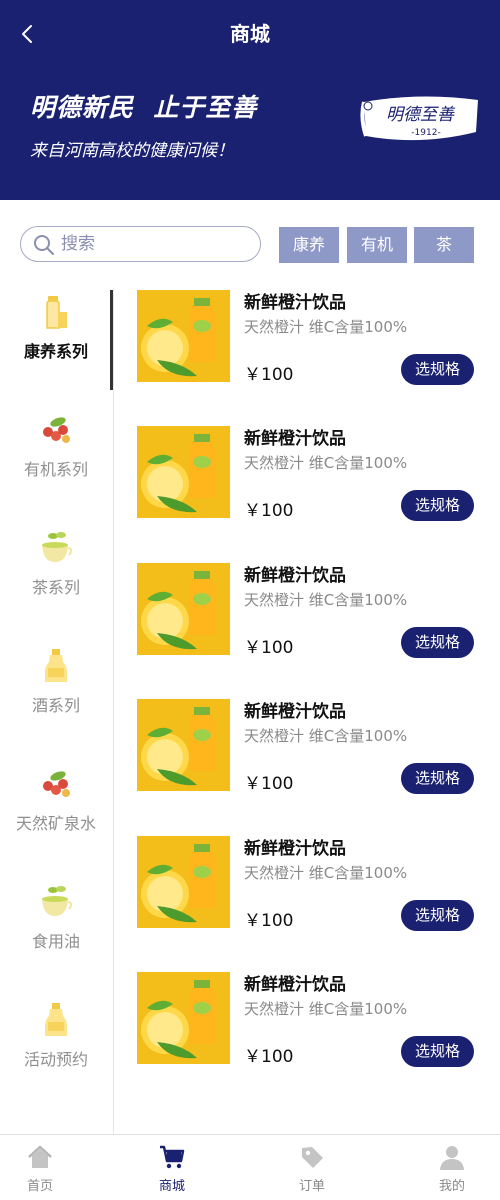 This screenshot has width=500, height=1200. Describe the element at coordinates (55, 823) in the screenshot. I see `category-label: 天然矿泉水` at that location.